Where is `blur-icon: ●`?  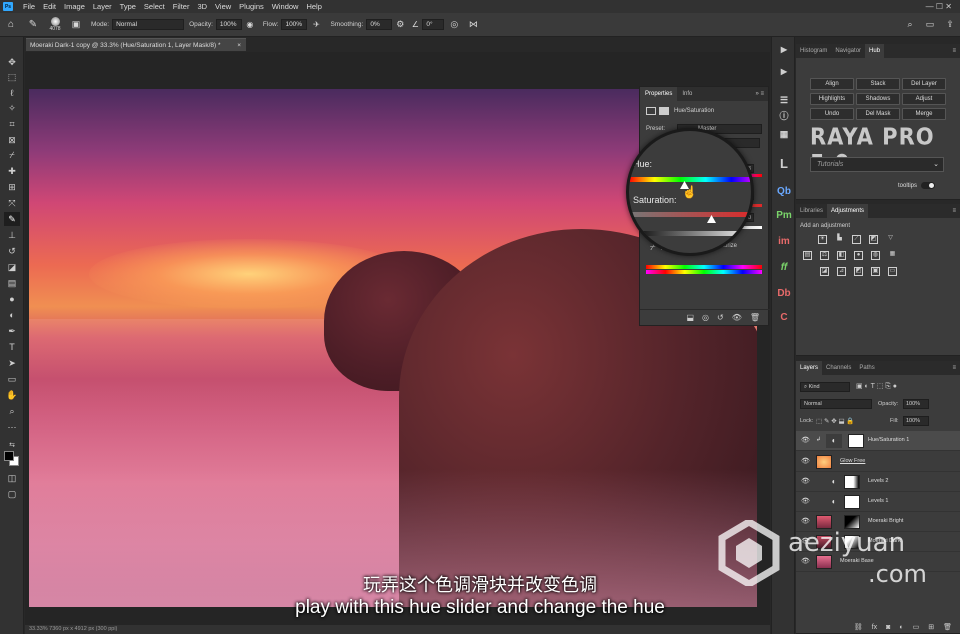 blur-icon: ● is located at coordinates (12, 299).